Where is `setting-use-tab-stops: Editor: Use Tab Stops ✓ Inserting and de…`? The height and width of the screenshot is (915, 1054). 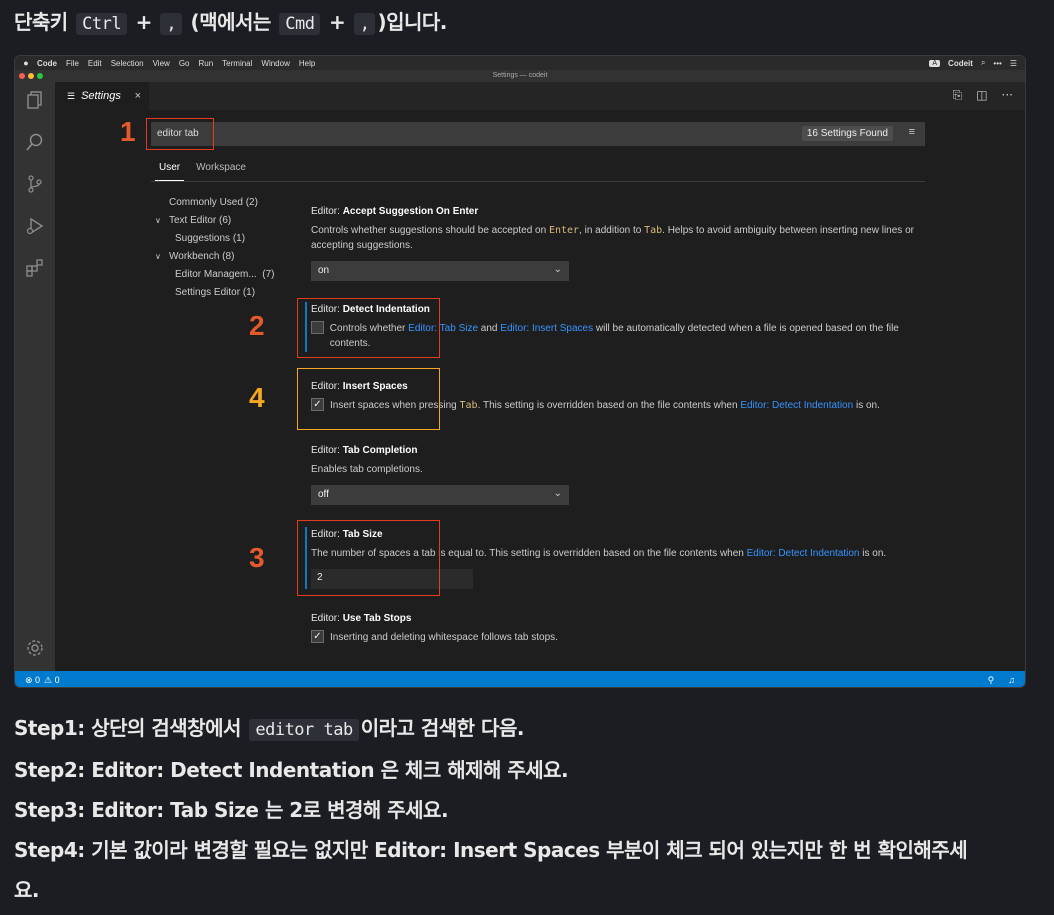 setting-use-tab-stops: Editor: Use Tab Stops ✓ Inserting and de… is located at coordinates (621, 629).